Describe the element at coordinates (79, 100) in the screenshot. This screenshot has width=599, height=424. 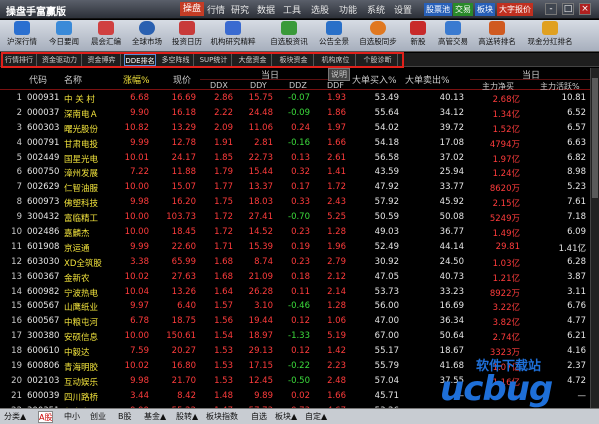
I see `cell-name: 中 关 村` at that location.